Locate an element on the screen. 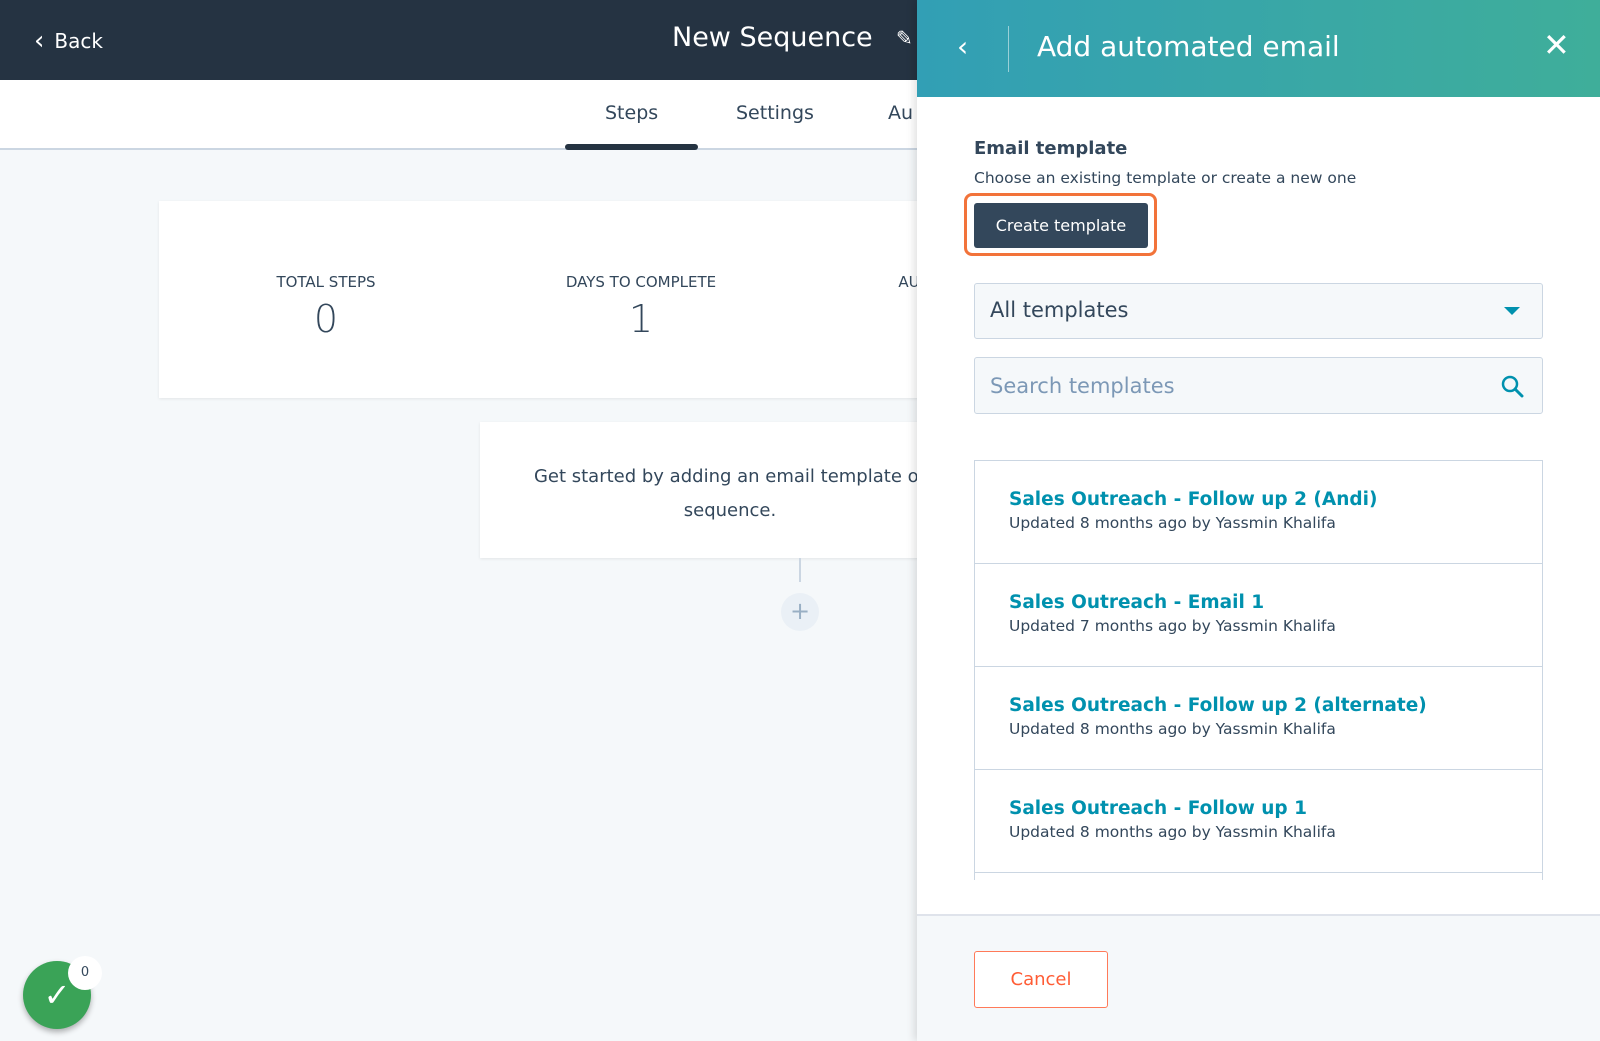  caret-down-icon is located at coordinates (1512, 311).